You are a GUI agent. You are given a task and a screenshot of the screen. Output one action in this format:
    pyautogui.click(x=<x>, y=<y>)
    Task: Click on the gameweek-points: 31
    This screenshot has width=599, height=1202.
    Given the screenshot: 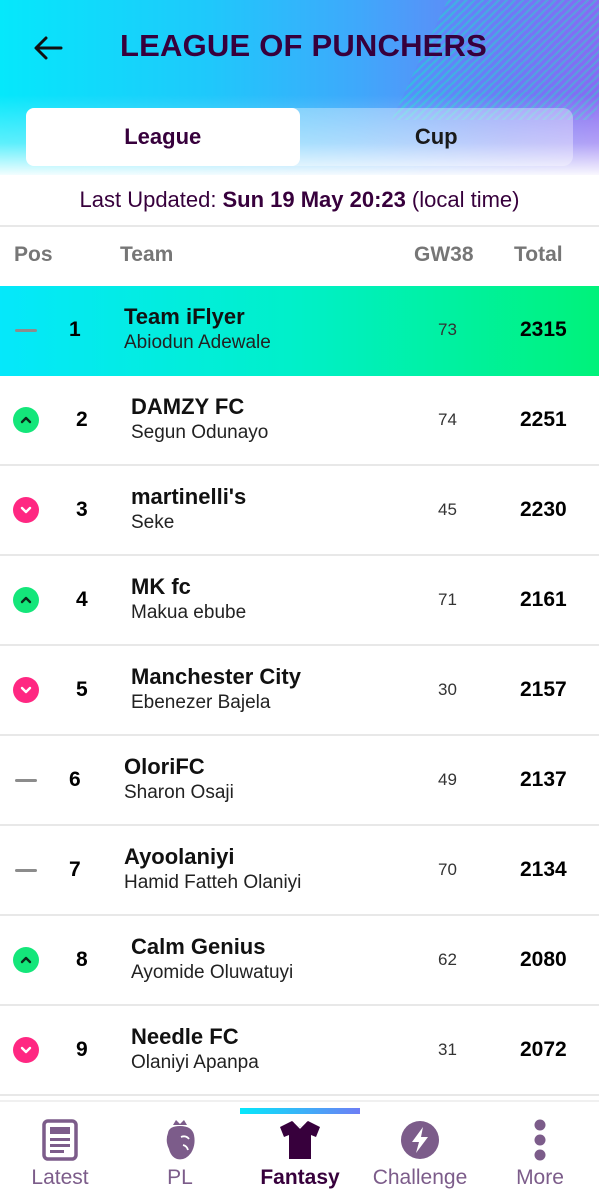 What is the action you would take?
    pyautogui.click(x=447, y=1049)
    